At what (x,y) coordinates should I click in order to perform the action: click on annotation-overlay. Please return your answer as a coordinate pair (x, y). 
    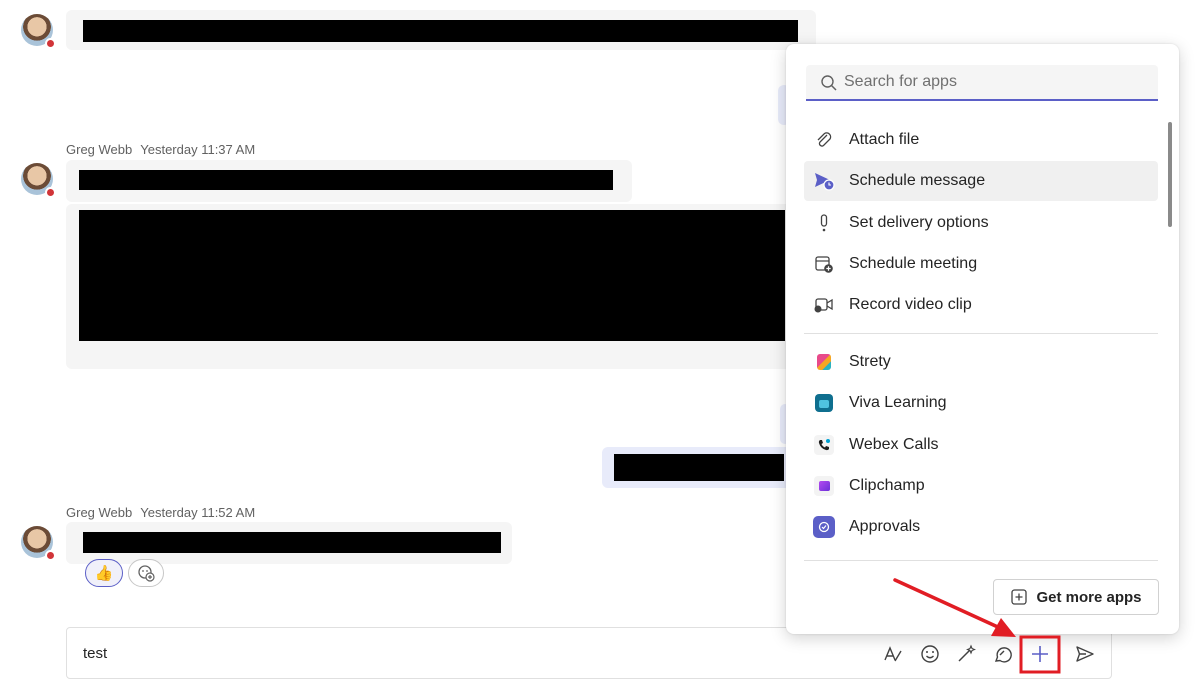
    Looking at the image, I should click on (977, 626).